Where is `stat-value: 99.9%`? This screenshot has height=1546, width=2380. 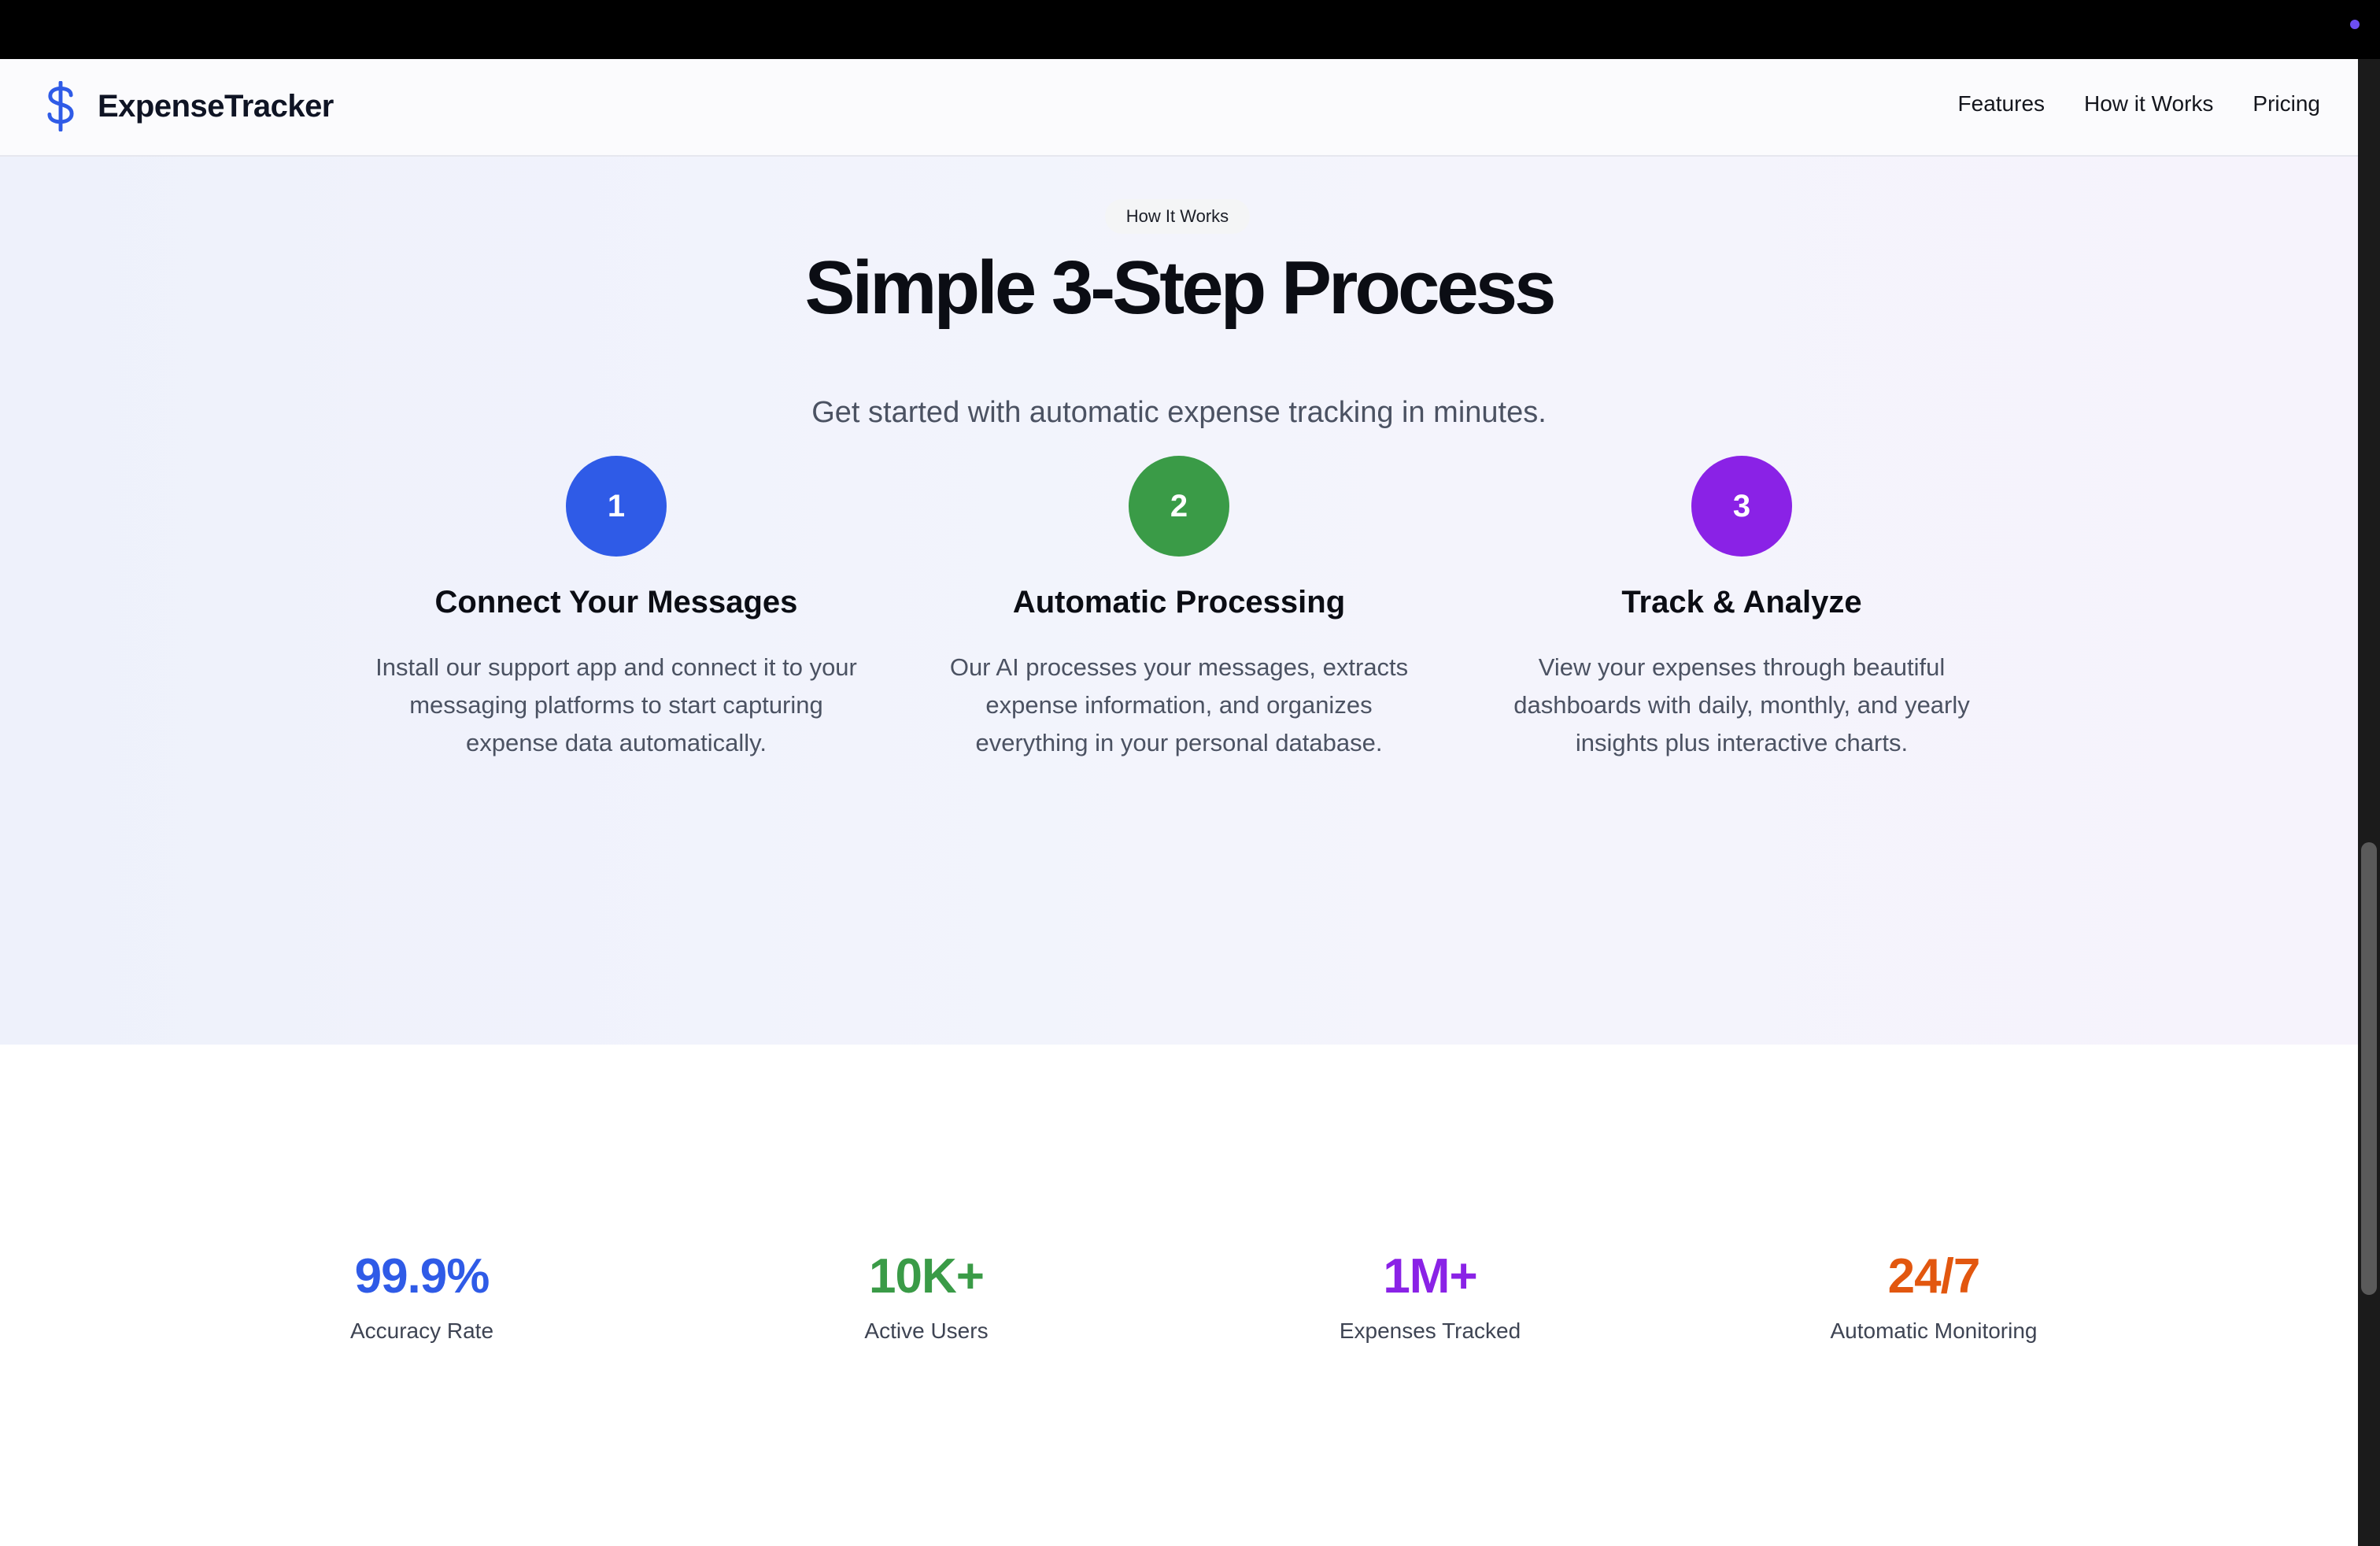
stat-value: 99.9% is located at coordinates (422, 1276).